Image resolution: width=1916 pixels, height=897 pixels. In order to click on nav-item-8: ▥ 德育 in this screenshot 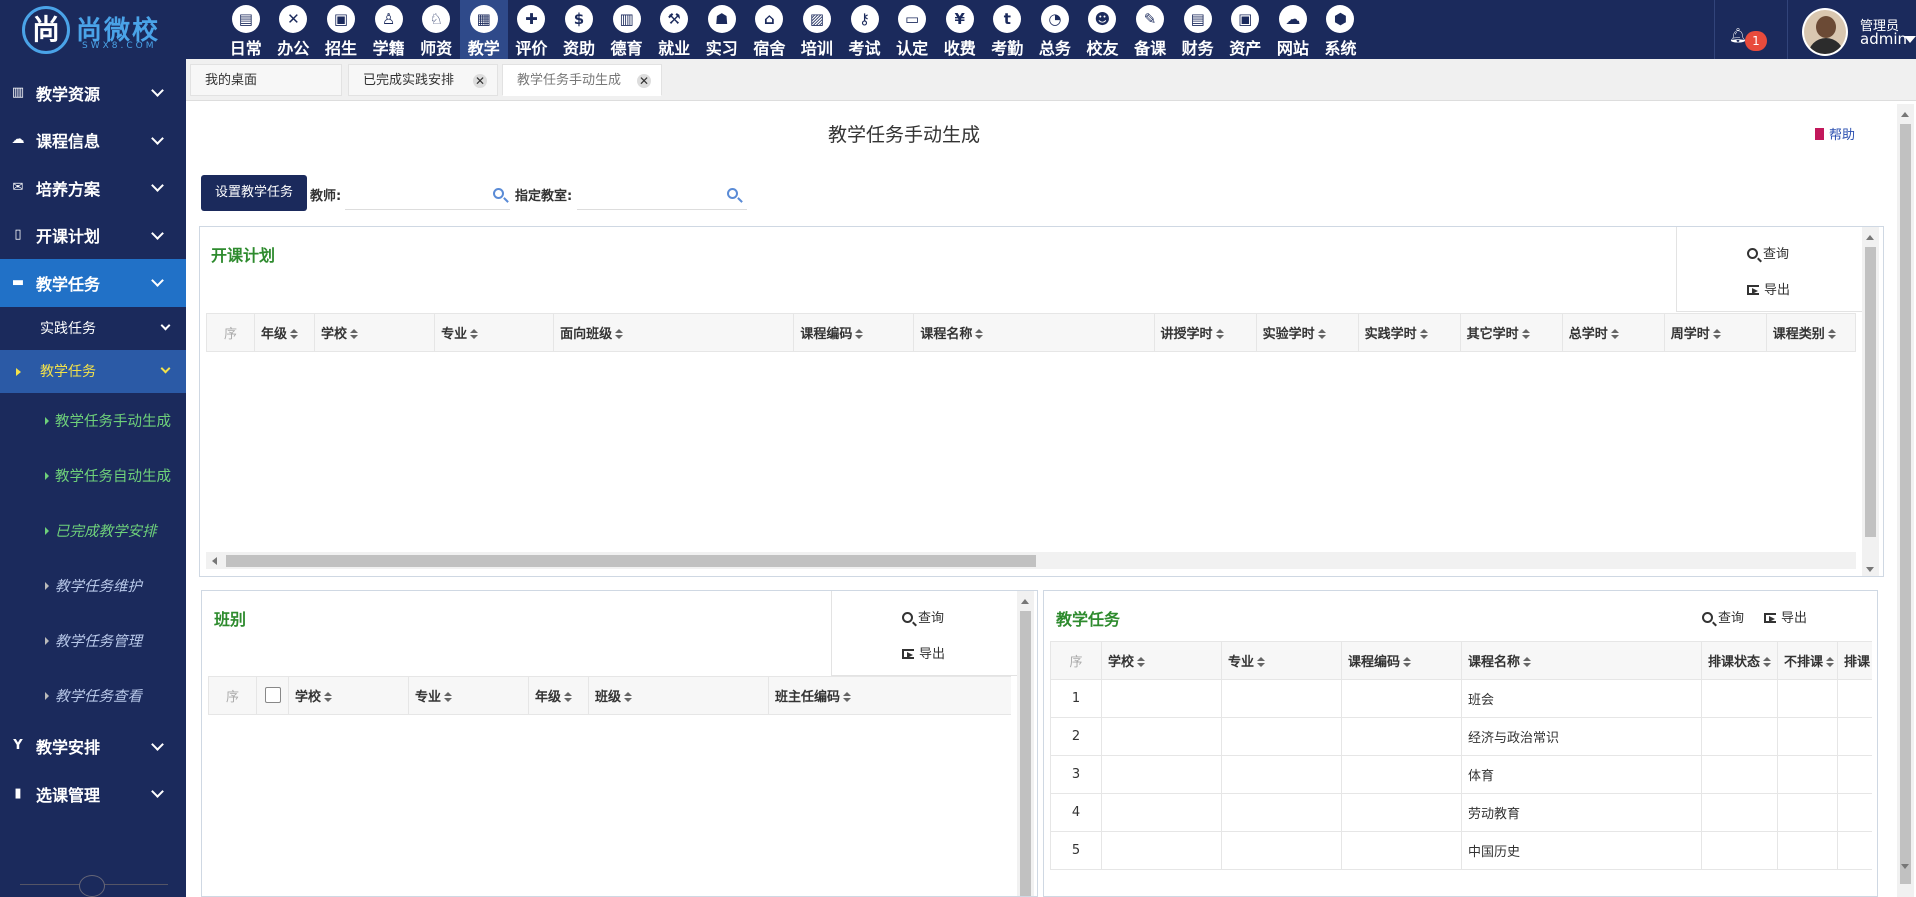, I will do `click(627, 29)`.